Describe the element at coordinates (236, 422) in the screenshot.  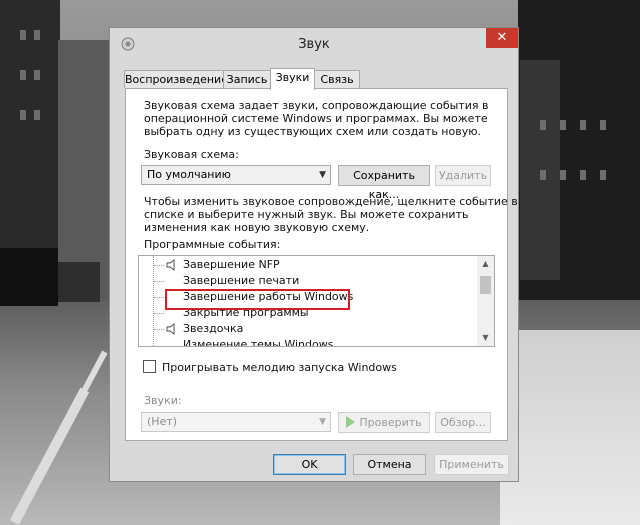
I see `sound-file-select: (Нет) ▼` at that location.